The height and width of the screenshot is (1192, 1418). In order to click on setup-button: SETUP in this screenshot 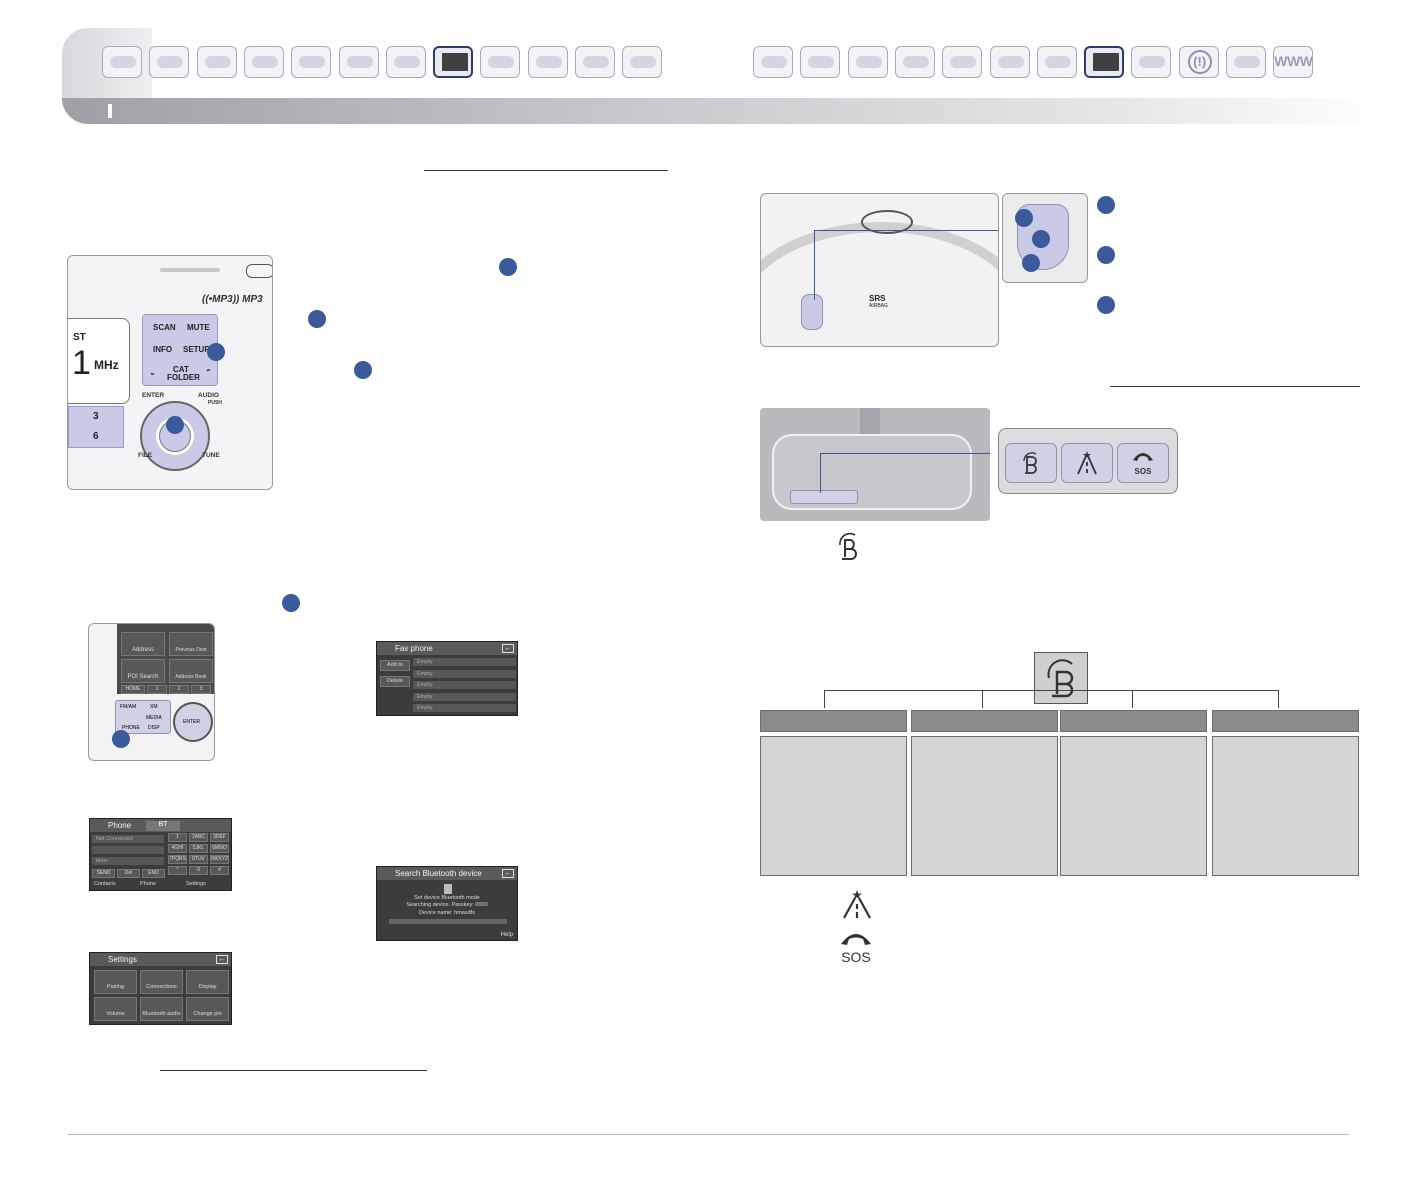, I will do `click(196, 349)`.